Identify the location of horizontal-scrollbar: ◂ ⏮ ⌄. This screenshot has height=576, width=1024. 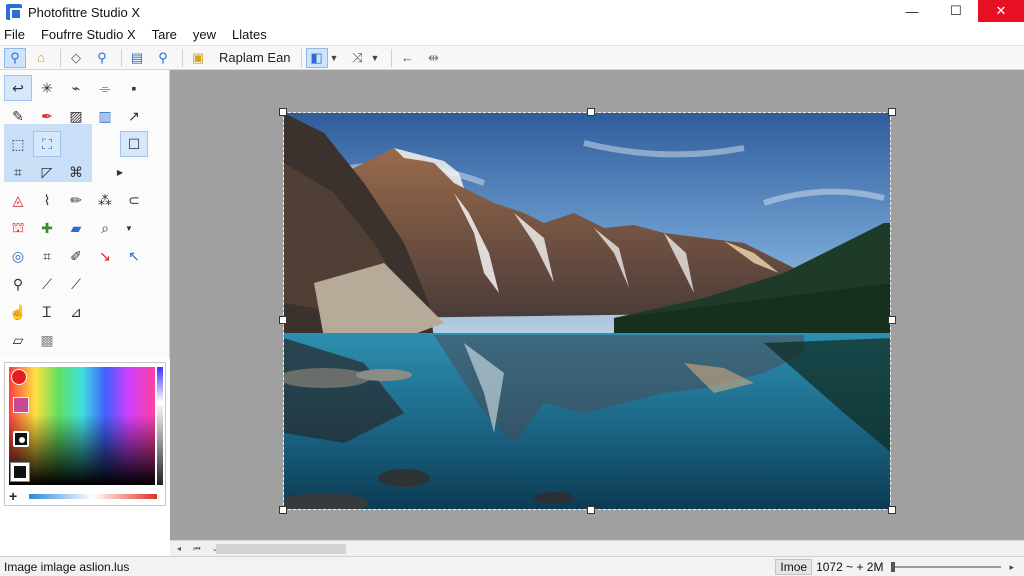
(597, 548).